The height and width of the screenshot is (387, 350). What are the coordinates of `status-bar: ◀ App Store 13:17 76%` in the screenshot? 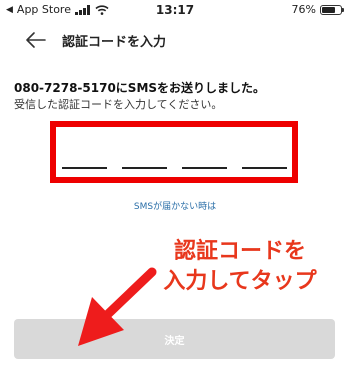 It's located at (175, 11).